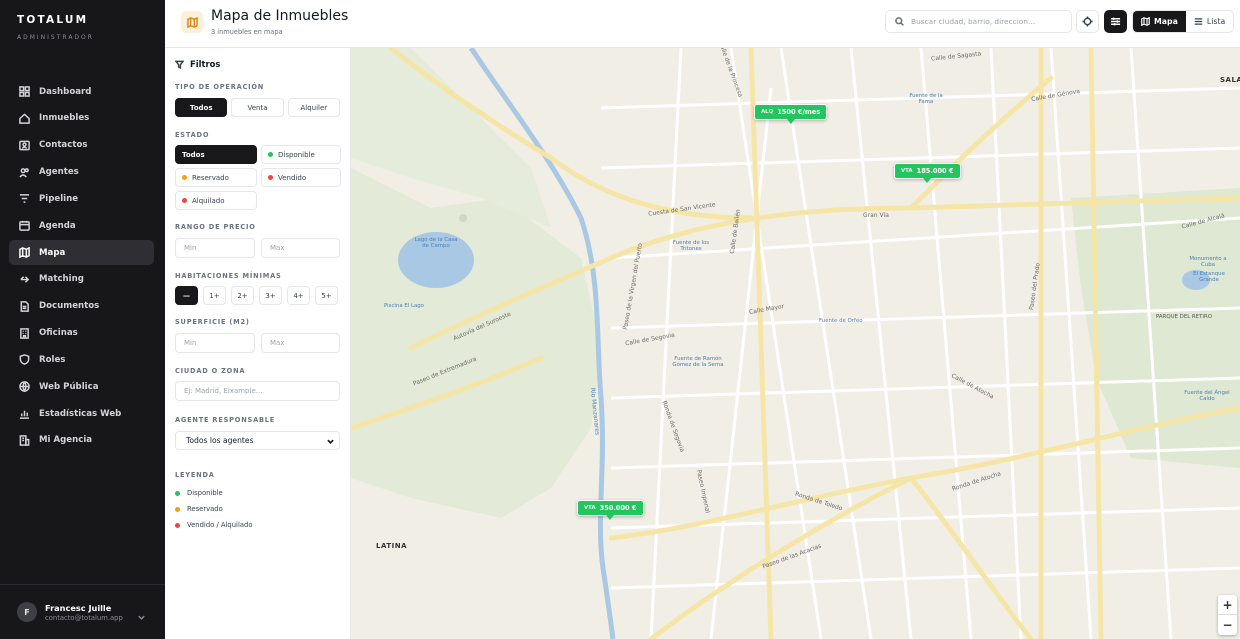  I want to click on status-vendido-label: Vendido, so click(292, 177).